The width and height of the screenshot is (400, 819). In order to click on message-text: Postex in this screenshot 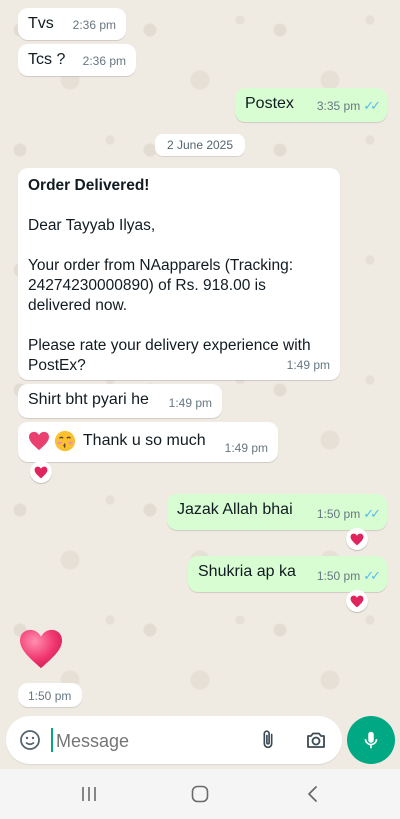, I will do `click(269, 103)`.